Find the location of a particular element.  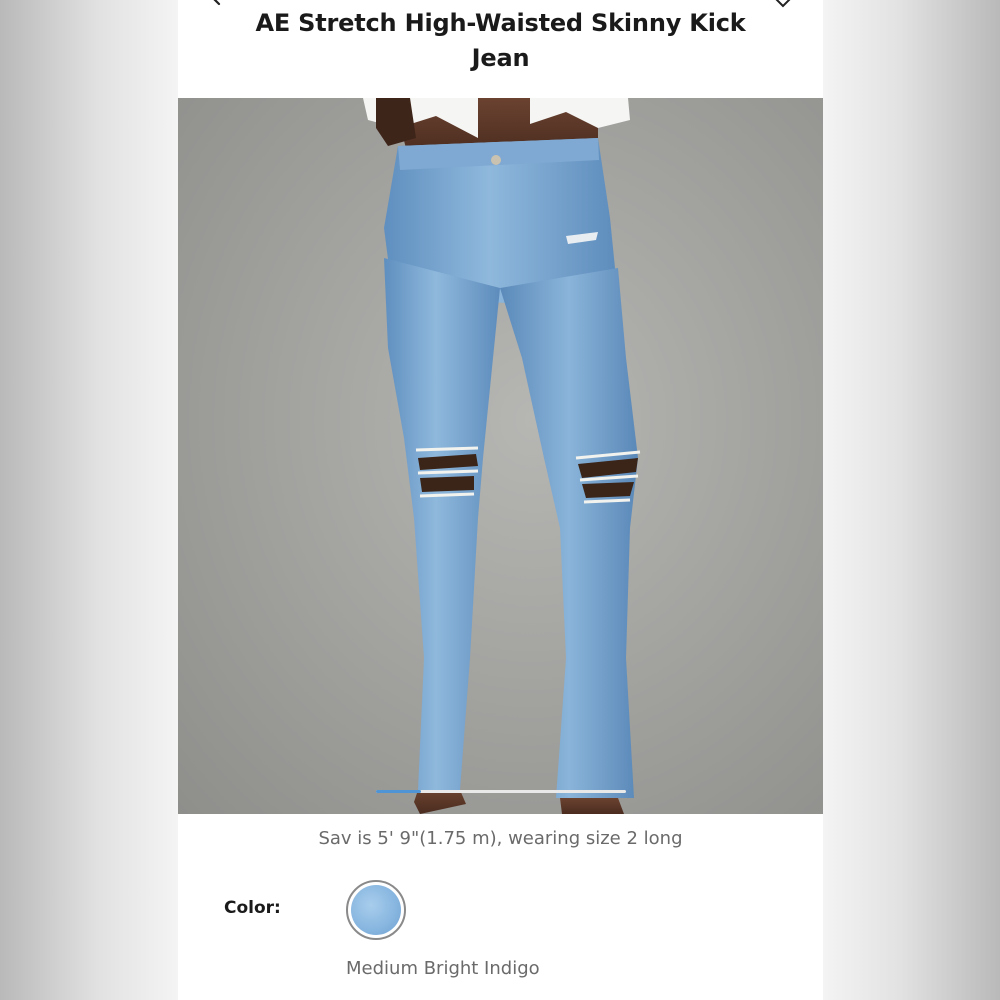

color-swatch-medium-bright-indigo is located at coordinates (376, 910).